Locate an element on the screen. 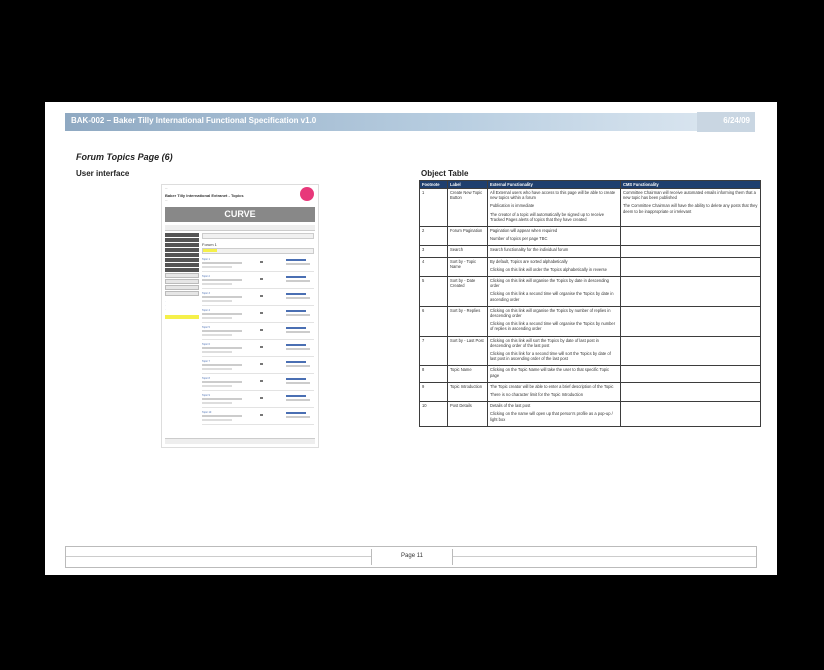 The height and width of the screenshot is (670, 824). mockup-sidebar: · · · is located at coordinates (182, 276).